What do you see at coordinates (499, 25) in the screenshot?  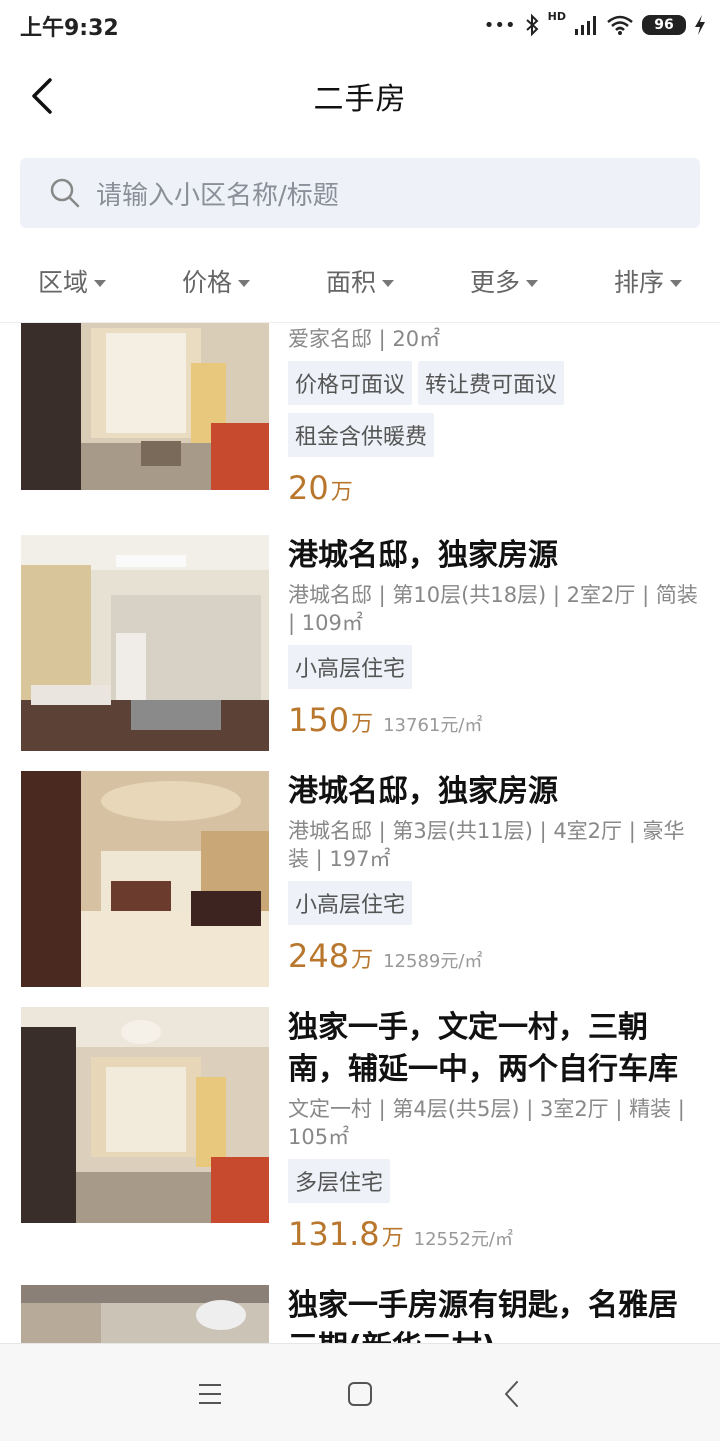 I see `more-dots-icon: •••` at bounding box center [499, 25].